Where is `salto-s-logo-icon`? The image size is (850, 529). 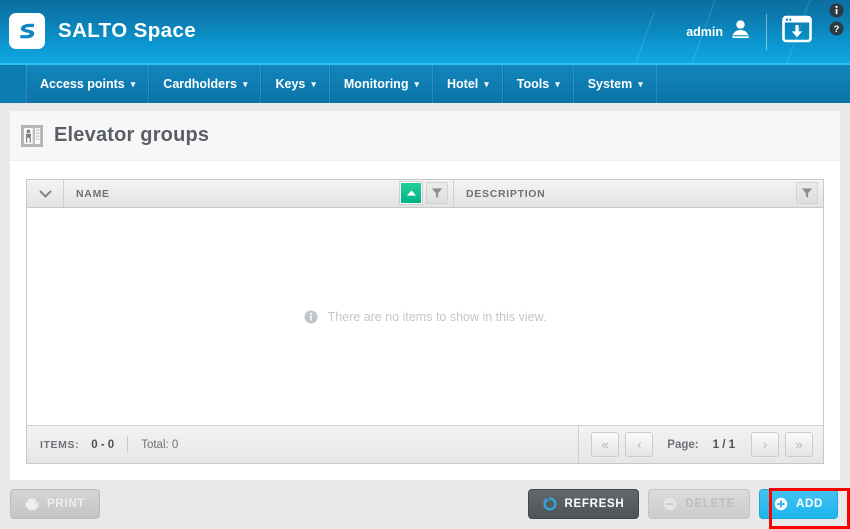 salto-s-logo-icon is located at coordinates (27, 31).